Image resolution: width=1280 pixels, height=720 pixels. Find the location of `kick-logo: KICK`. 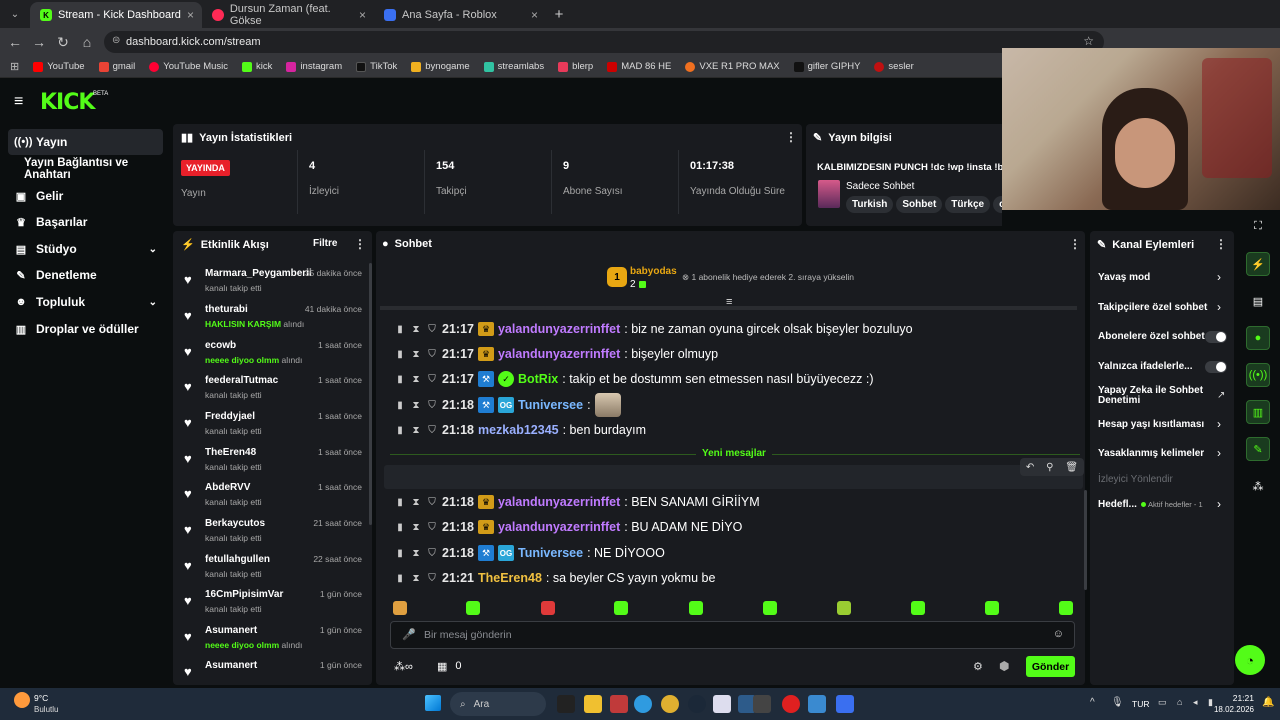

kick-logo: KICK is located at coordinates (67, 102).